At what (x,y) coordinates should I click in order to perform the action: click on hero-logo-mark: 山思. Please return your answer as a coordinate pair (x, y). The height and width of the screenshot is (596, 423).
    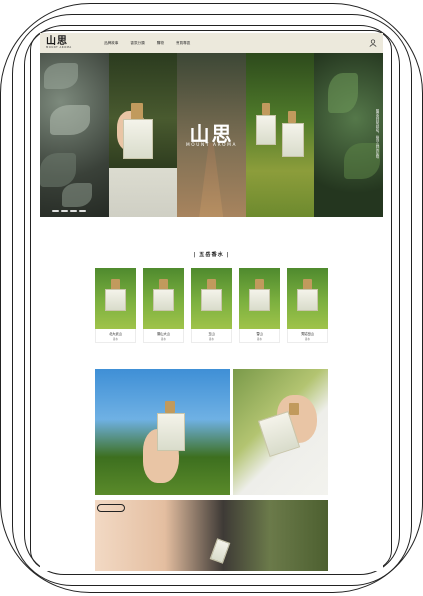
    Looking at the image, I should click on (211, 134).